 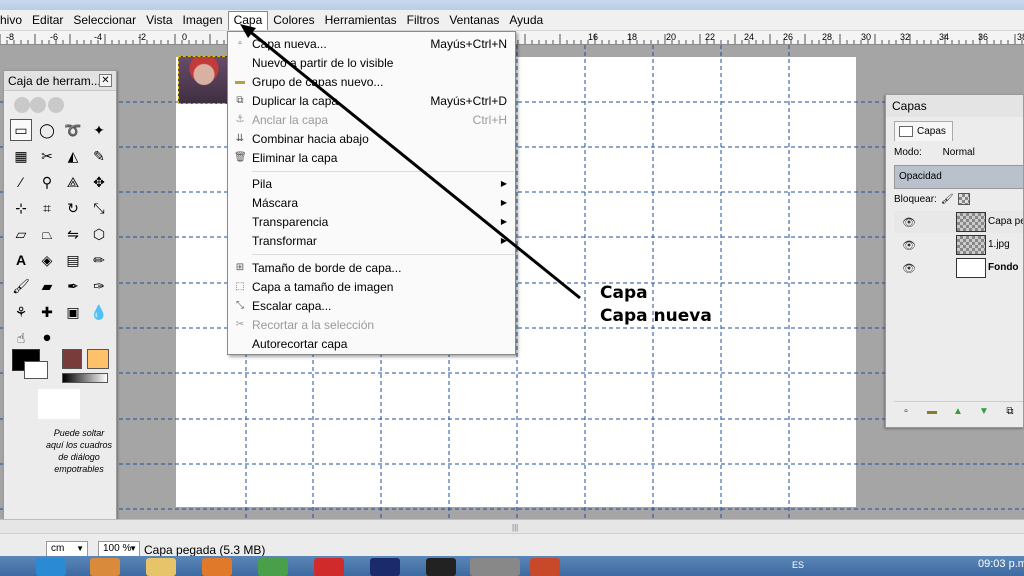 What do you see at coordinates (21, 182) in the screenshot?
I see `color-picker-tool-icon: ⁄` at bounding box center [21, 182].